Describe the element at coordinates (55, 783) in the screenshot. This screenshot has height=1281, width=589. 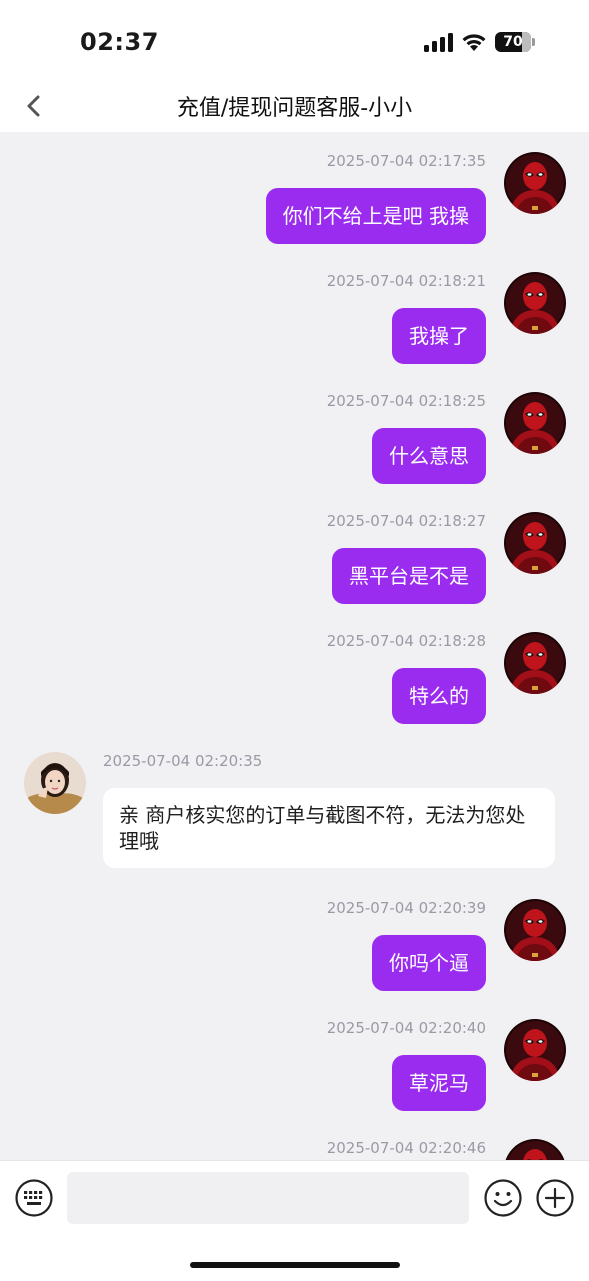
I see `agent-avatar` at that location.